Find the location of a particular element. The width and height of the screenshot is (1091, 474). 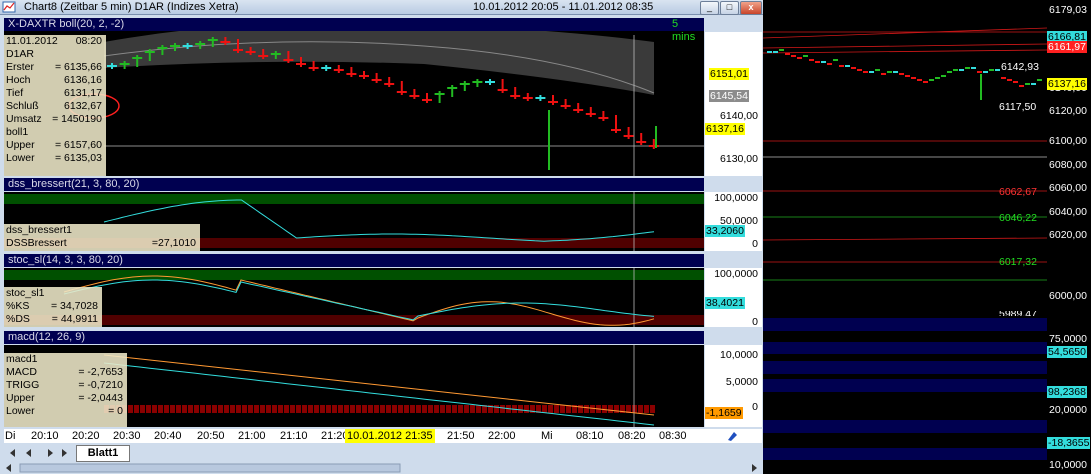

close-button: x is located at coordinates (751, 8).